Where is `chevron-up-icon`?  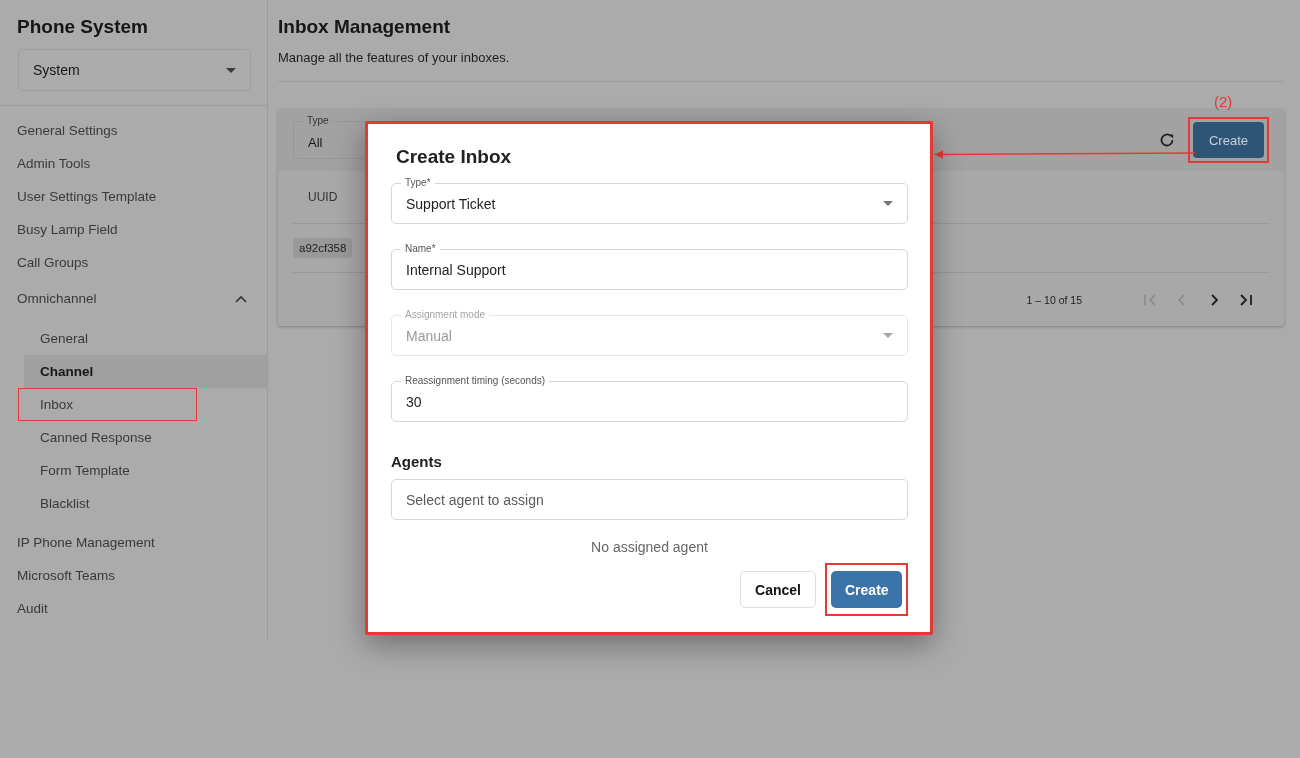
chevron-up-icon is located at coordinates (241, 298).